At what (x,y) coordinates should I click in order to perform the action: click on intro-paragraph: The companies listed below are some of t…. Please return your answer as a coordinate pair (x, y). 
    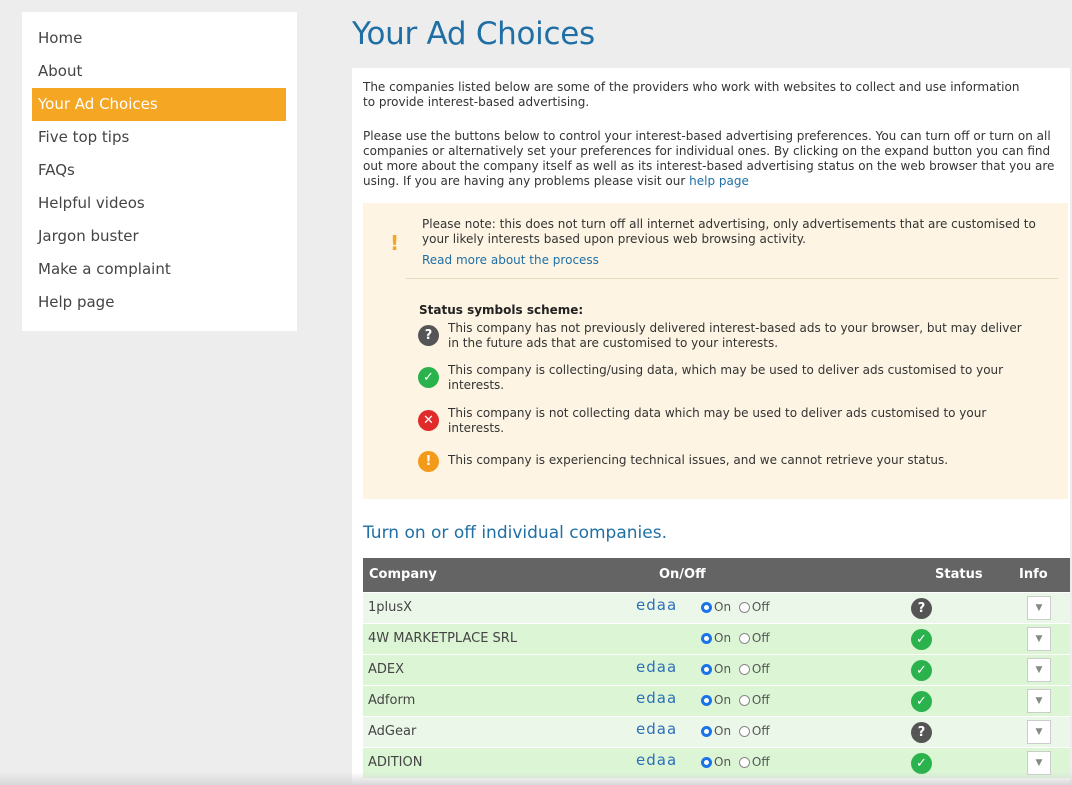
    Looking at the image, I should click on (691, 94).